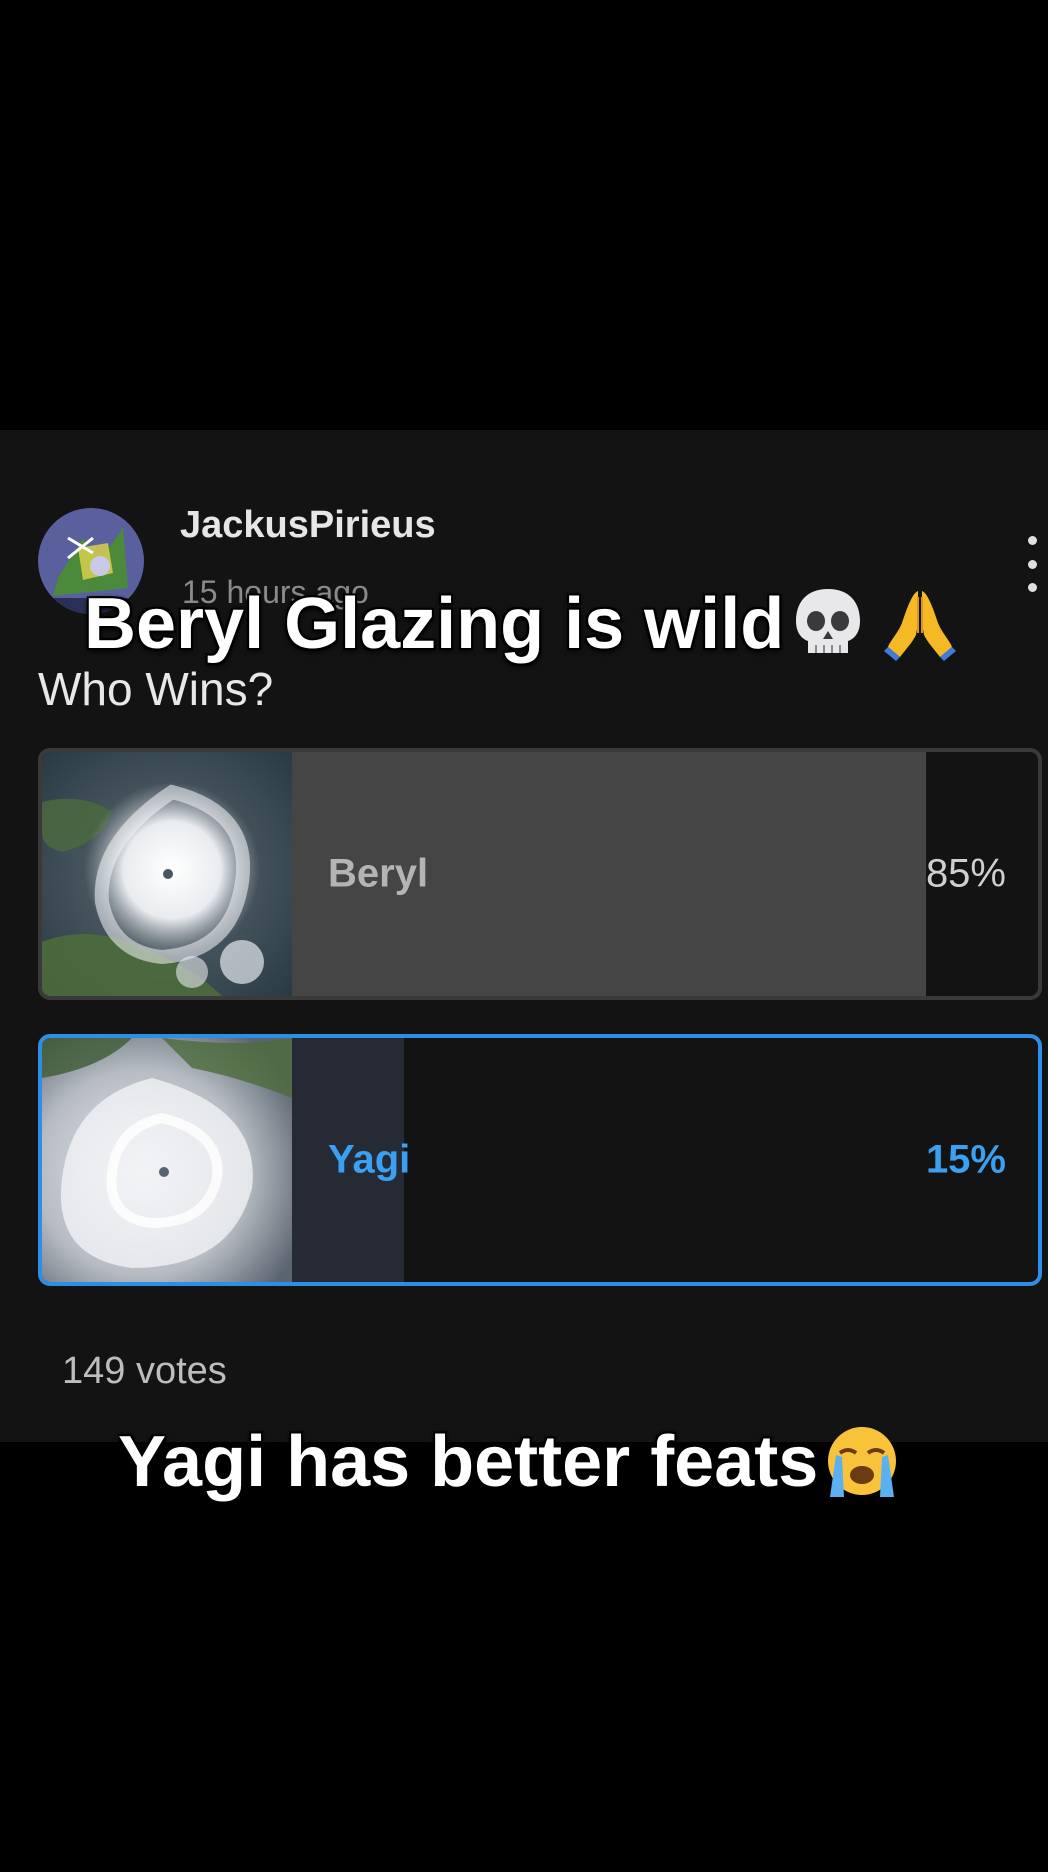  I want to click on hurricane-beryl-image, so click(167, 874).